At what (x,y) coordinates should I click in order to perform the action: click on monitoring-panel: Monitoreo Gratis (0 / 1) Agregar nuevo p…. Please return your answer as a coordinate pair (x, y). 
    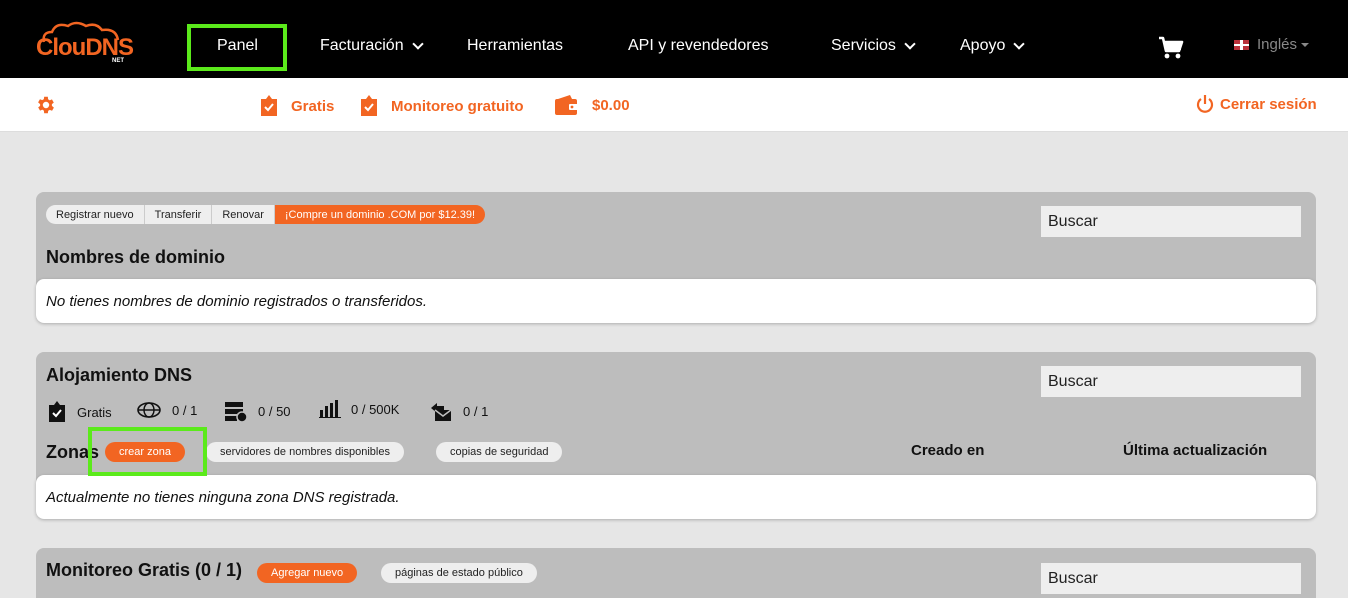
    Looking at the image, I should click on (676, 573).